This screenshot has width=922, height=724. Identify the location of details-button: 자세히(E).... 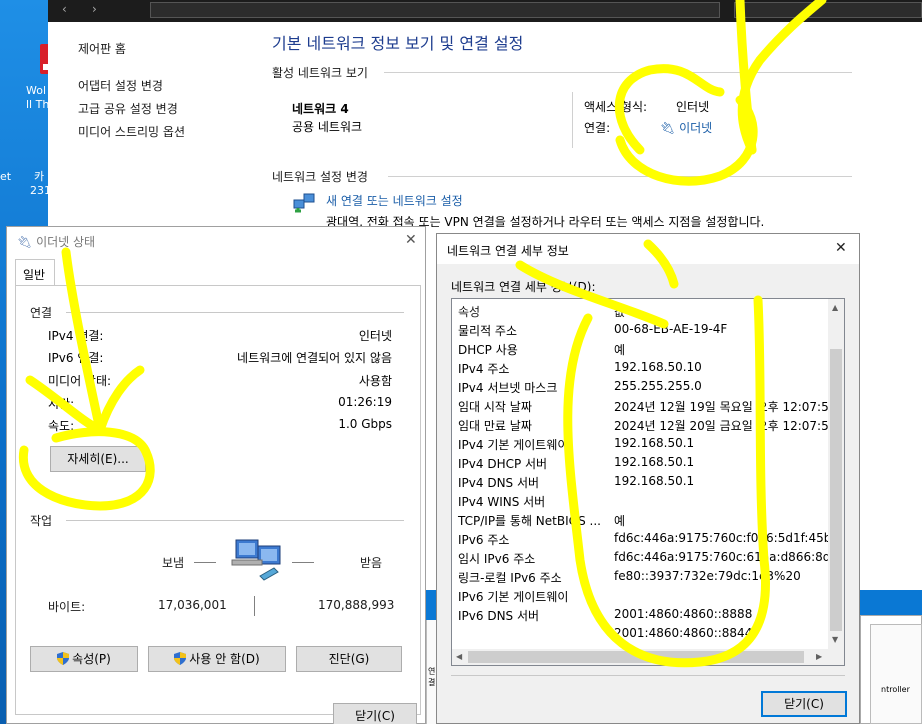
(98, 459).